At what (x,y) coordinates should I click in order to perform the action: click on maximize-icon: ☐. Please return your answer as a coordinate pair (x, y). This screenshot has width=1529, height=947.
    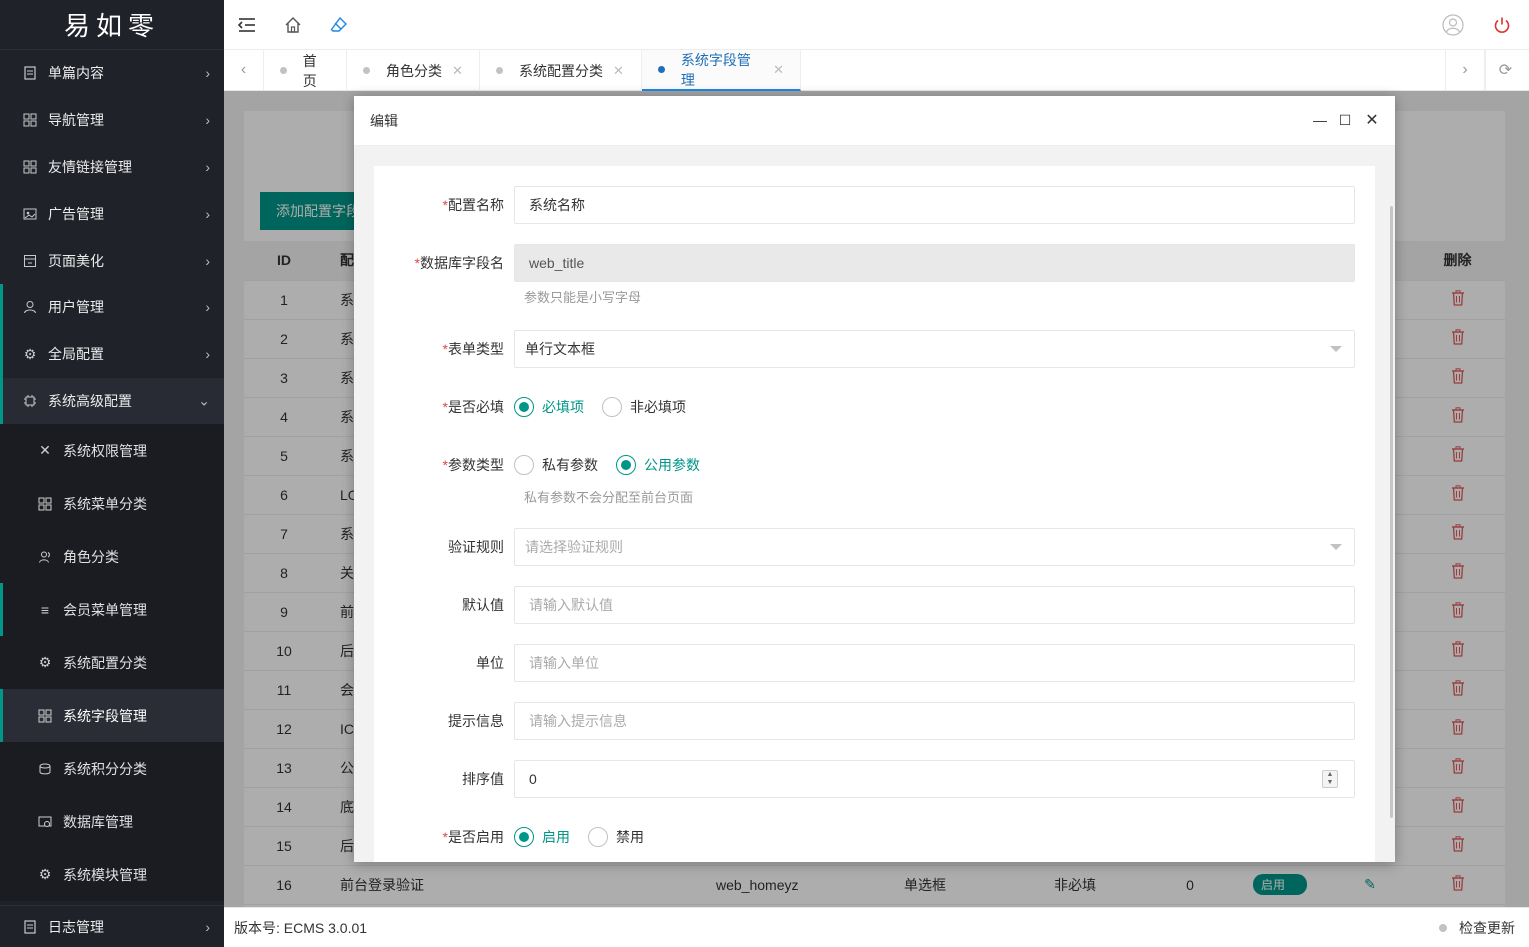
    Looking at the image, I should click on (1345, 120).